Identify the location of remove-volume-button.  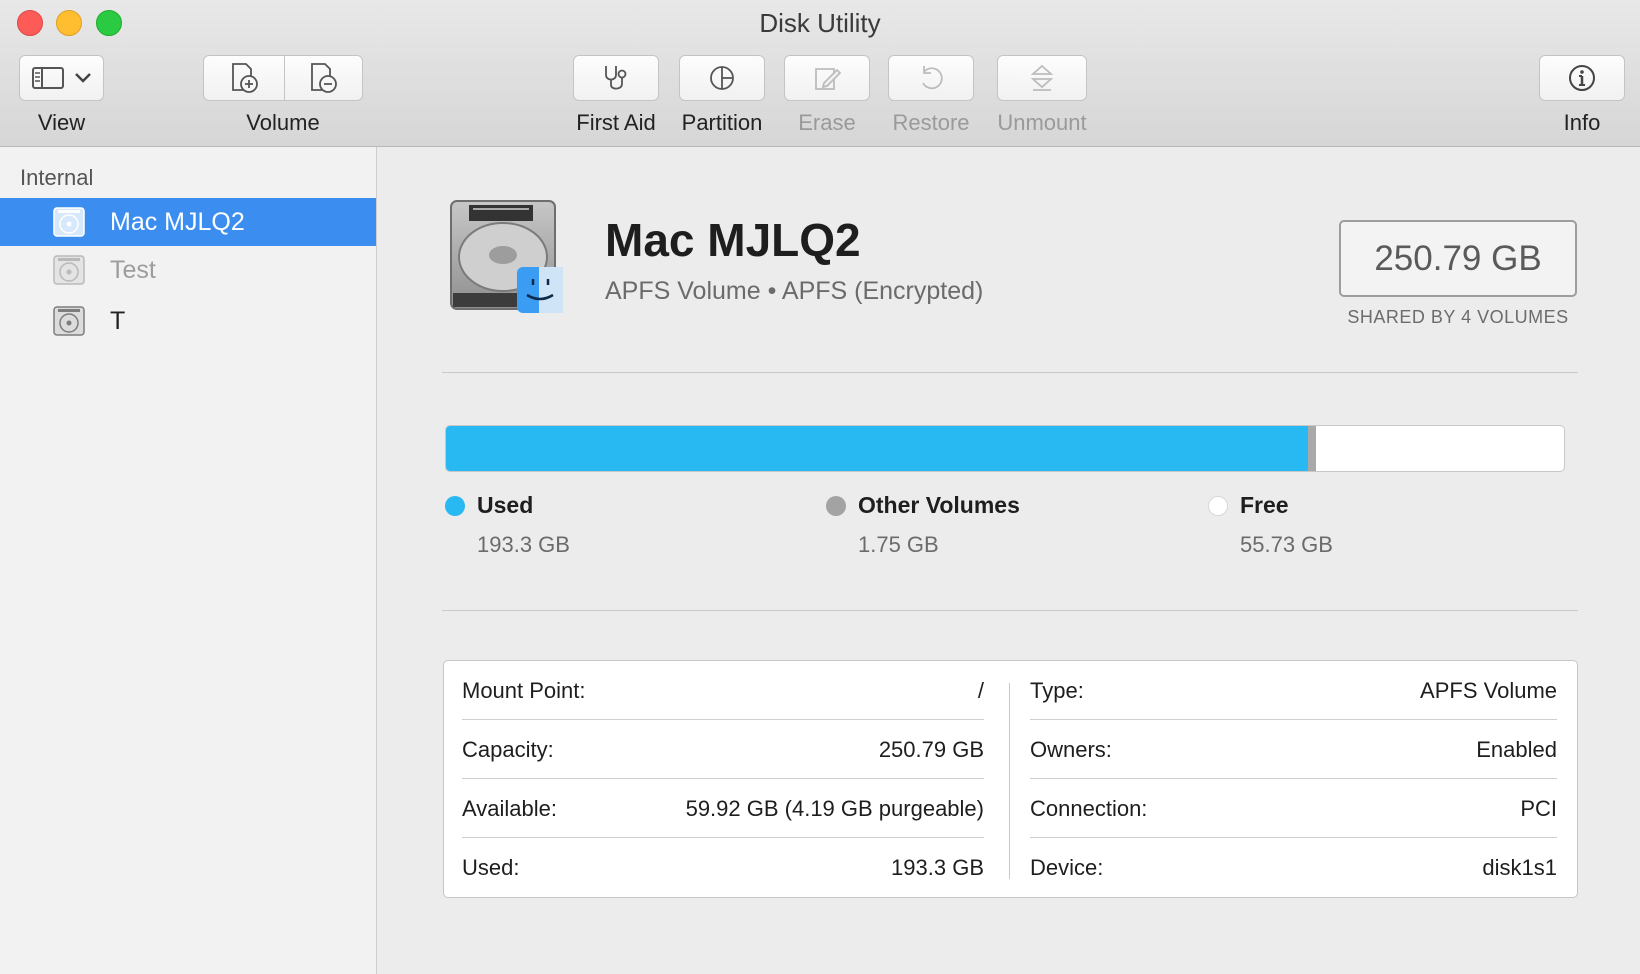
(322, 78).